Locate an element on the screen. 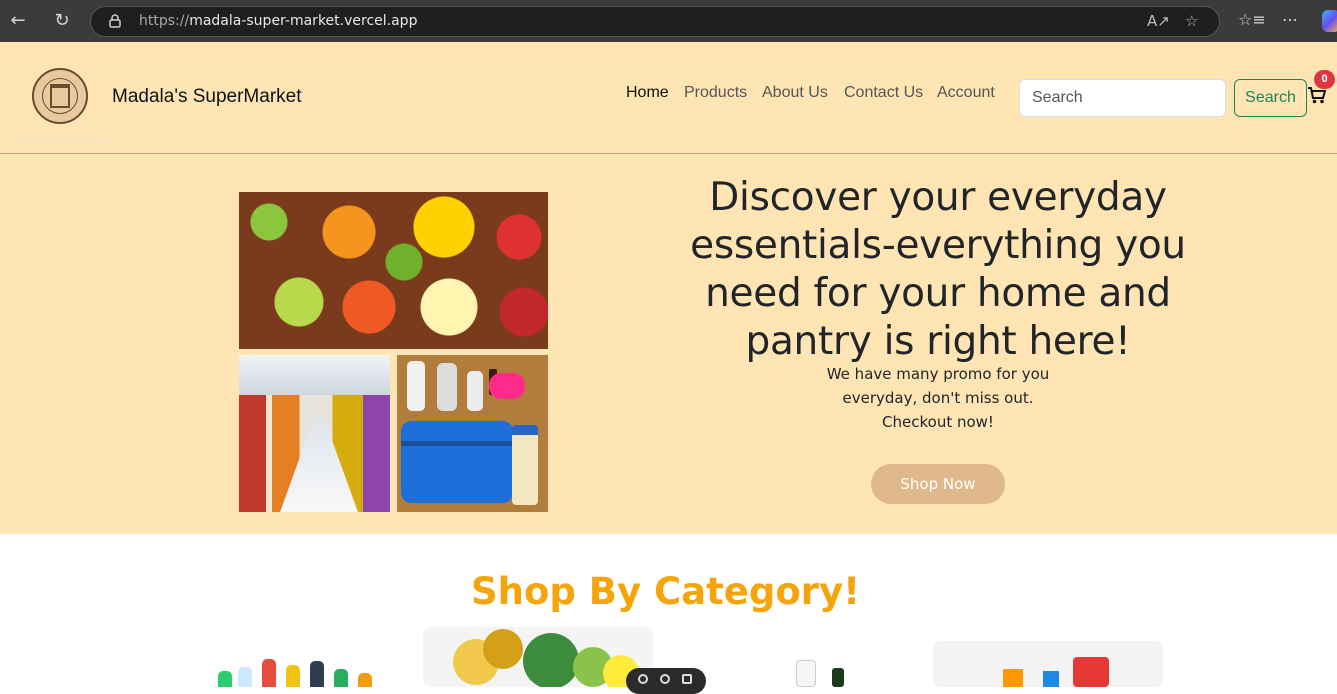 The width and height of the screenshot is (1337, 694). logo-link is located at coordinates (60, 98).